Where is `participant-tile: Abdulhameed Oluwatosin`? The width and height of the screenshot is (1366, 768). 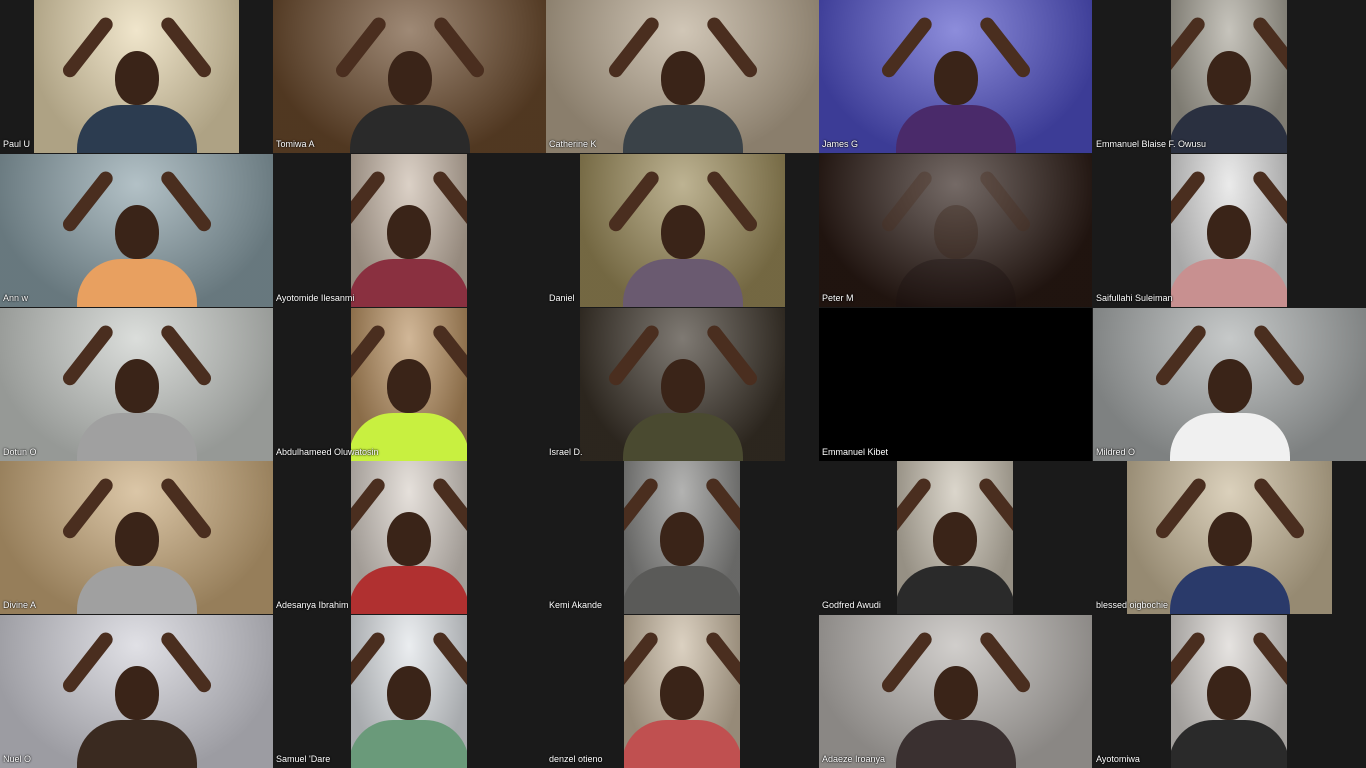 participant-tile: Abdulhameed Oluwatosin is located at coordinates (409, 384).